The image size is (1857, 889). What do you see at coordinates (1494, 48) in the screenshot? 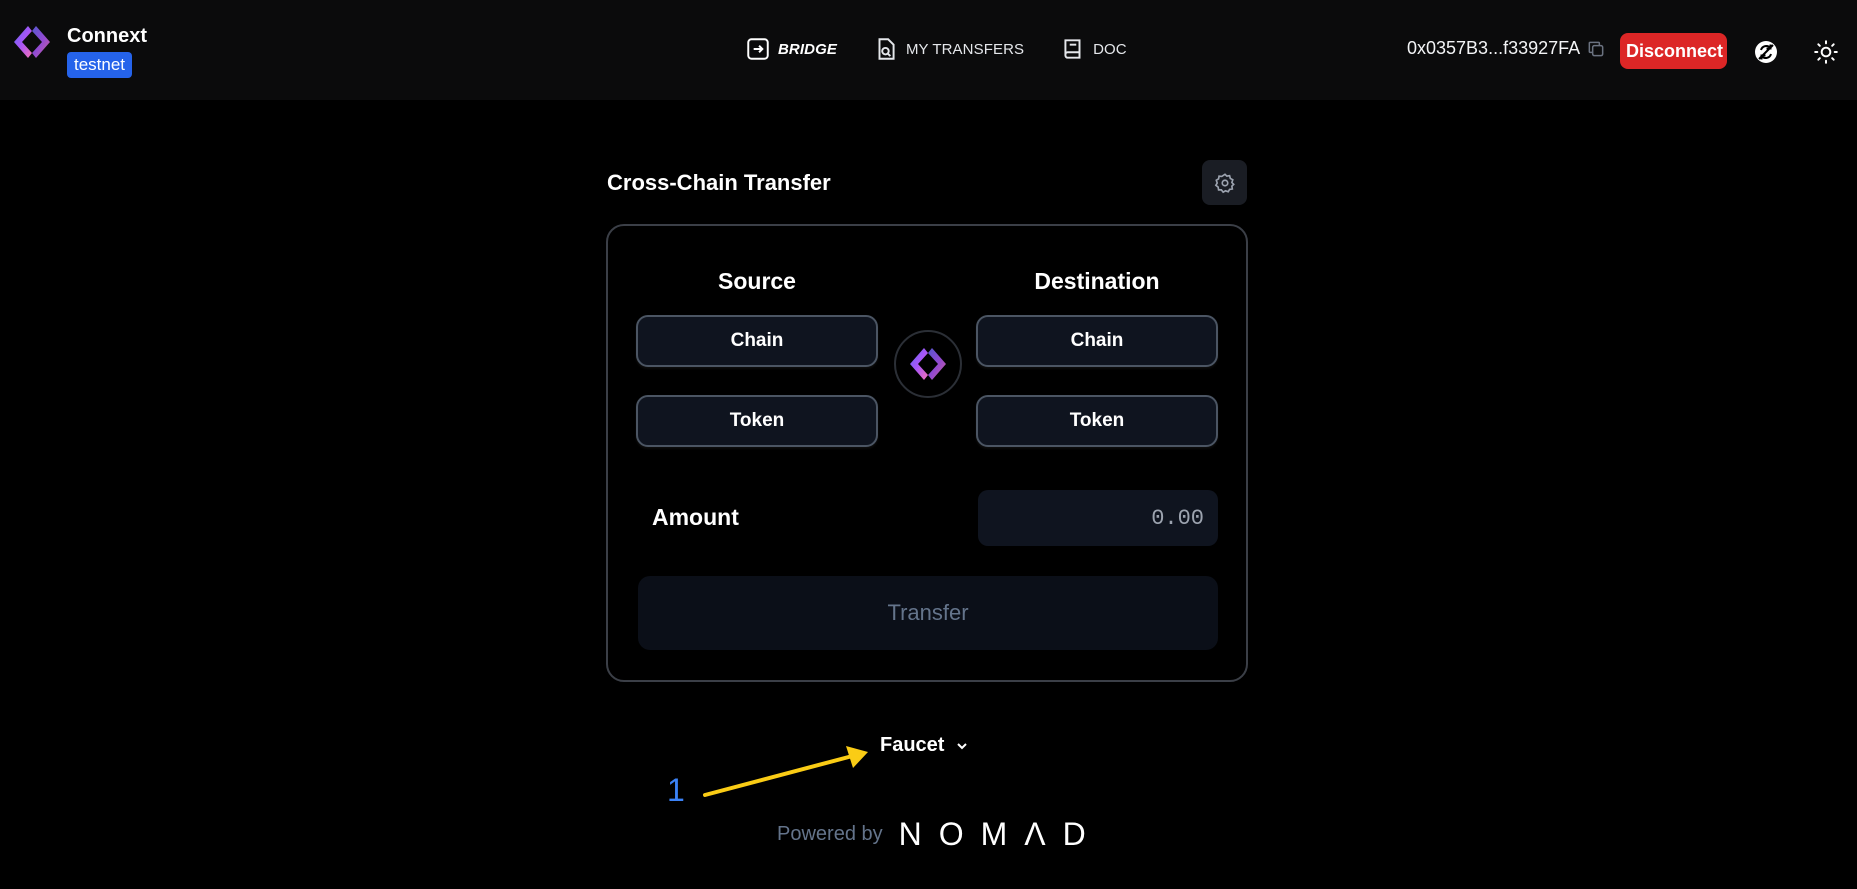
I see `wallet-address: 0x0357B3...f33927FA` at bounding box center [1494, 48].